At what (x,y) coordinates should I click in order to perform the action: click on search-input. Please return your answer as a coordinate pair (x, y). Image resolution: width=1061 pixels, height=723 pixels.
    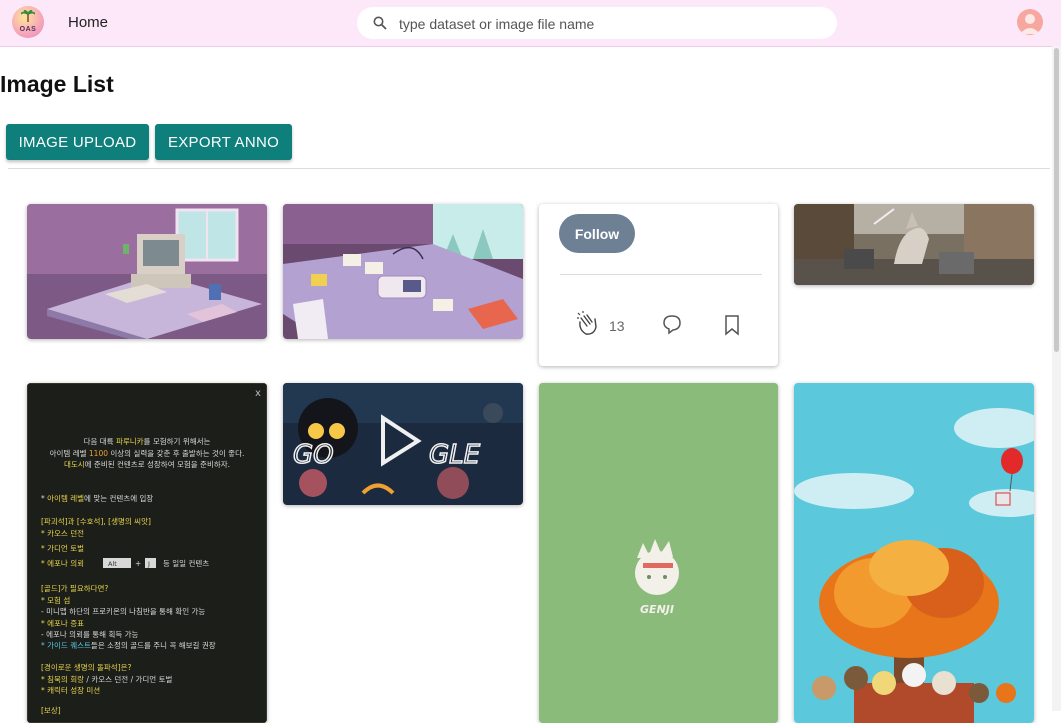
    Looking at the image, I should click on (609, 24).